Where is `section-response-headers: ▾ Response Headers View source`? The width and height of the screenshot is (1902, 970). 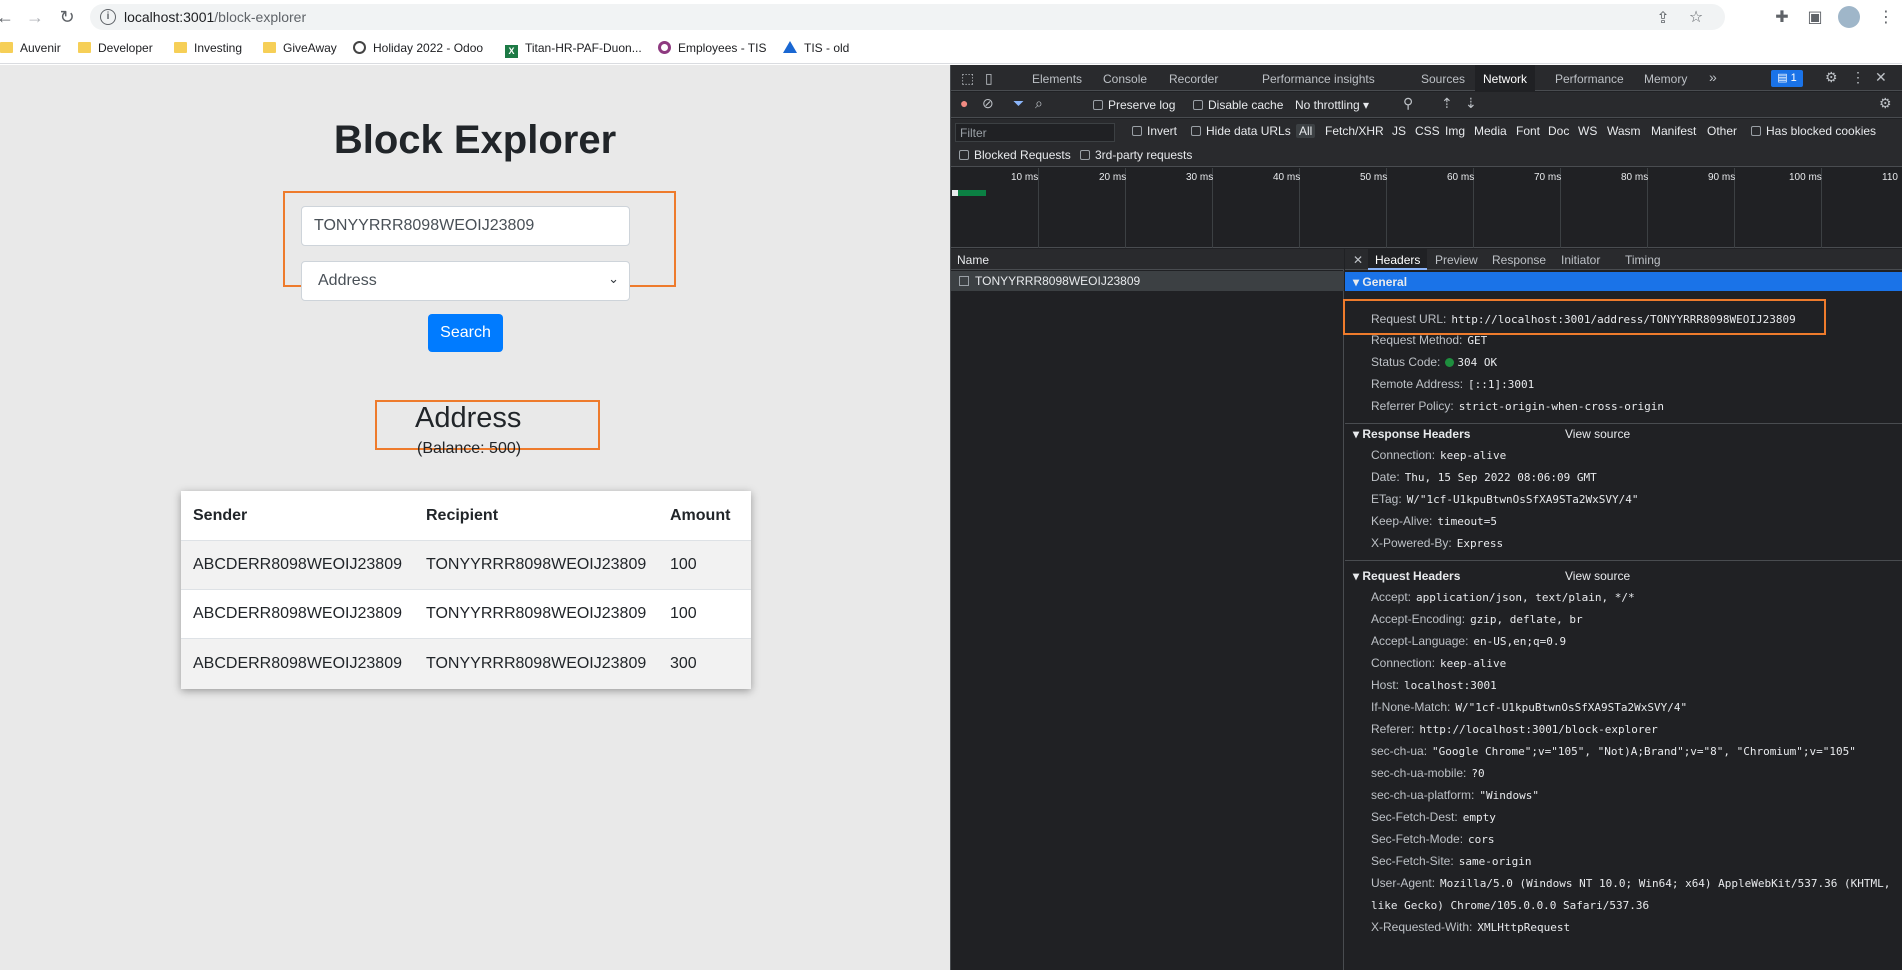
section-response-headers: ▾ Response Headers View source is located at coordinates (1623, 434).